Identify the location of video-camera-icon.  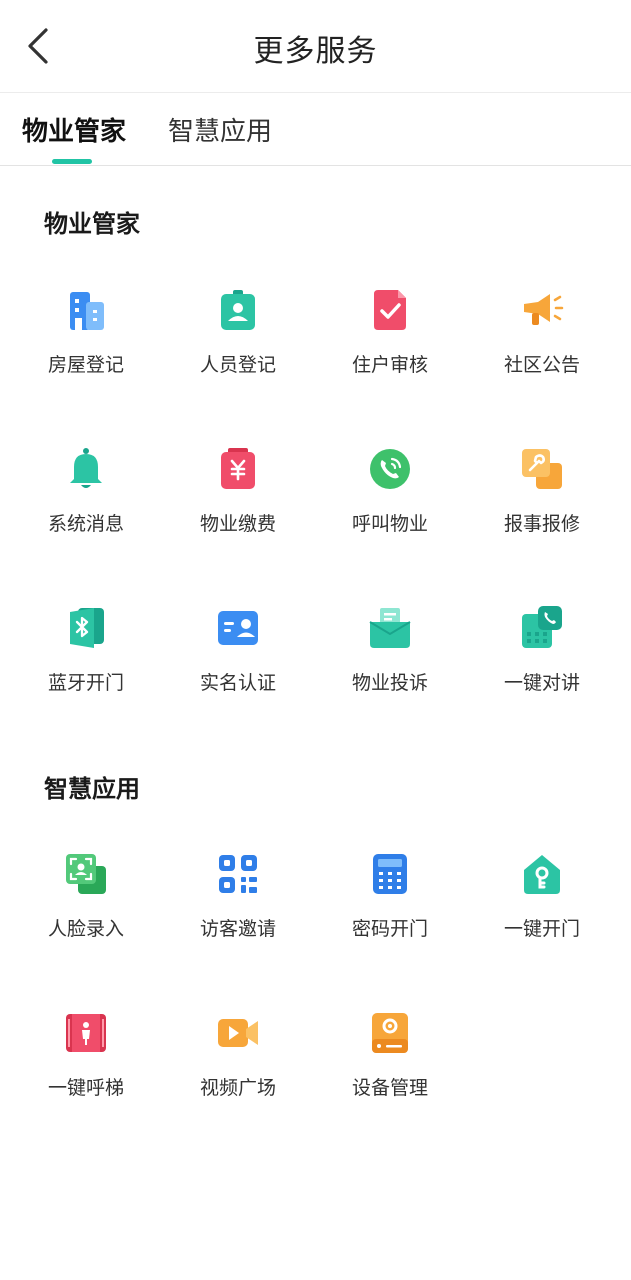
(238, 1033).